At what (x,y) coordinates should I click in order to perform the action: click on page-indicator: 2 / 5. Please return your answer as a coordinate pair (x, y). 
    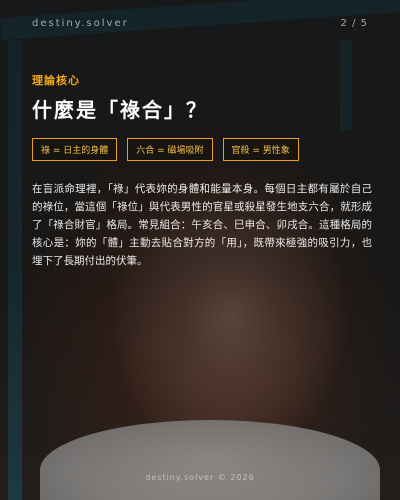
    Looking at the image, I should click on (354, 23).